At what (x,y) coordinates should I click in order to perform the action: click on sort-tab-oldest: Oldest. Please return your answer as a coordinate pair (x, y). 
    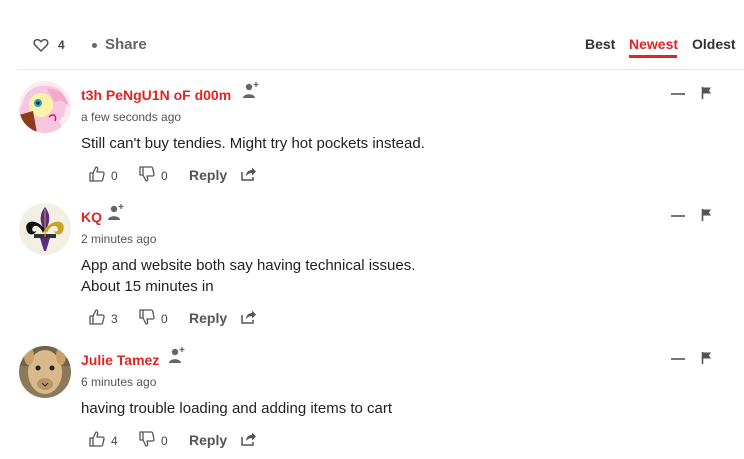
    Looking at the image, I should click on (714, 44).